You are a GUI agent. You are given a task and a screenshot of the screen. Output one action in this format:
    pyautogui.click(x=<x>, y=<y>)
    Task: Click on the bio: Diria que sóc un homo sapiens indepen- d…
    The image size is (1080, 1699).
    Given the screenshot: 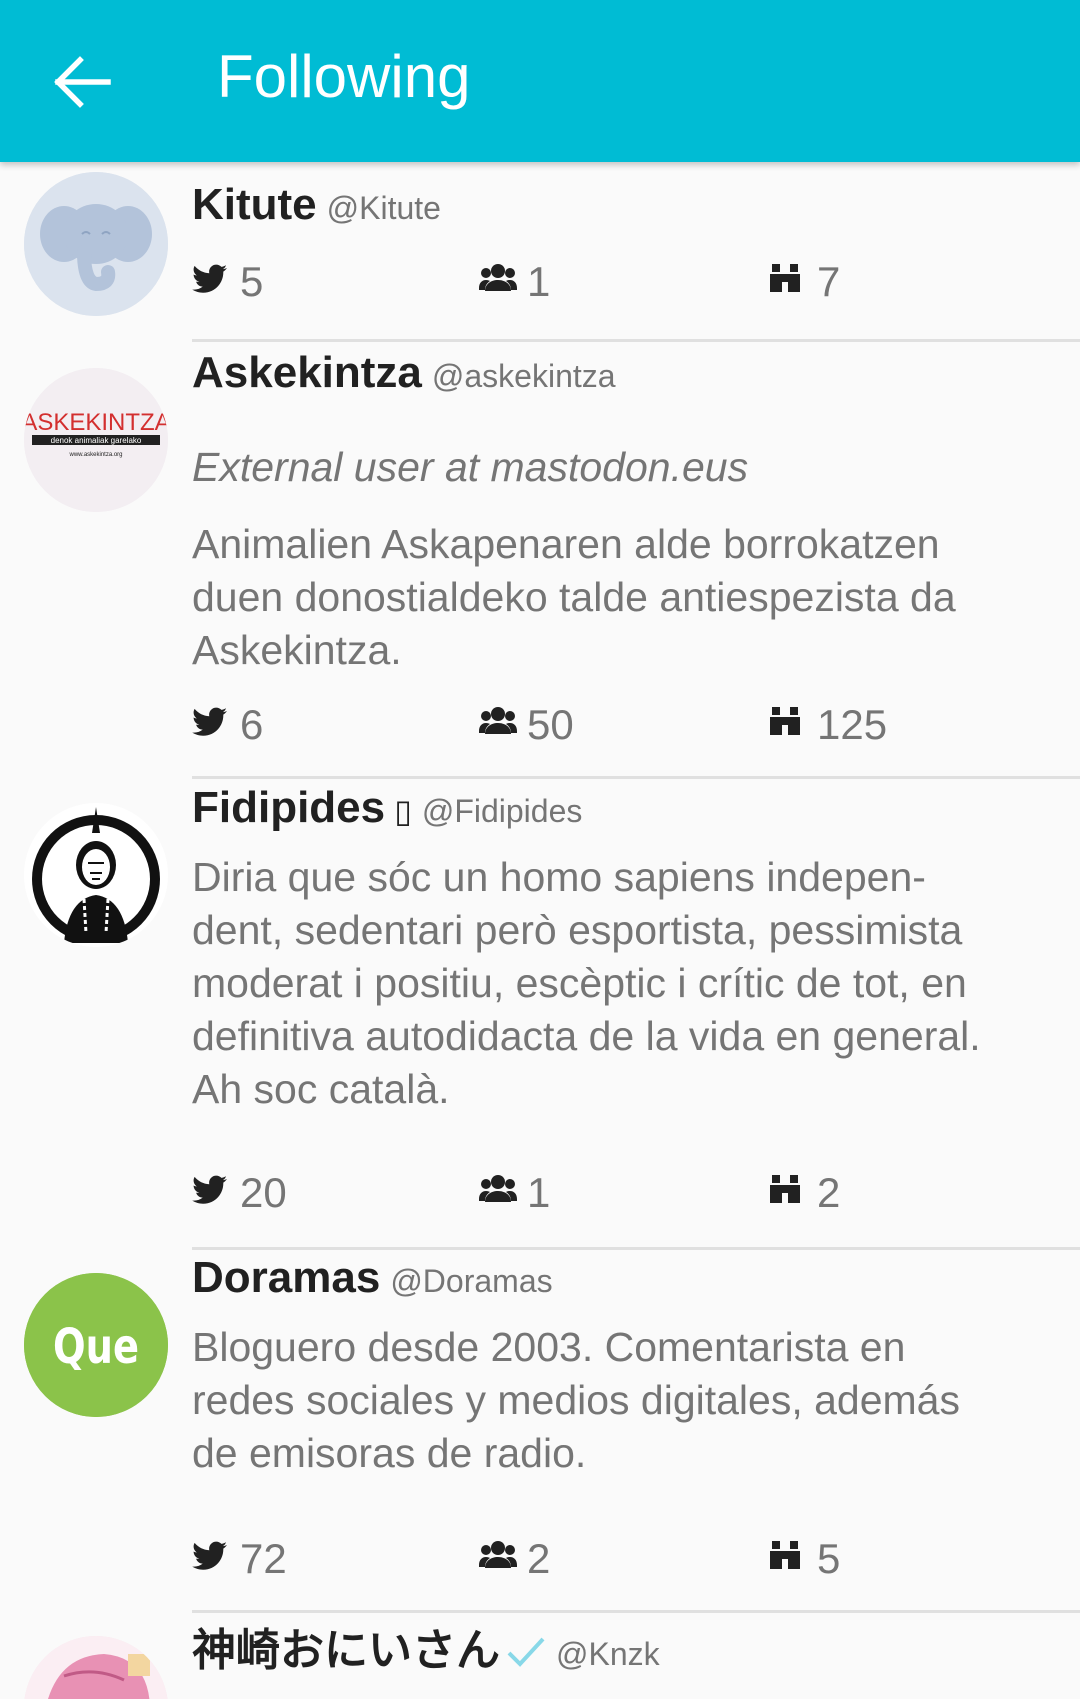 What is the action you would take?
    pyautogui.click(x=586, y=983)
    